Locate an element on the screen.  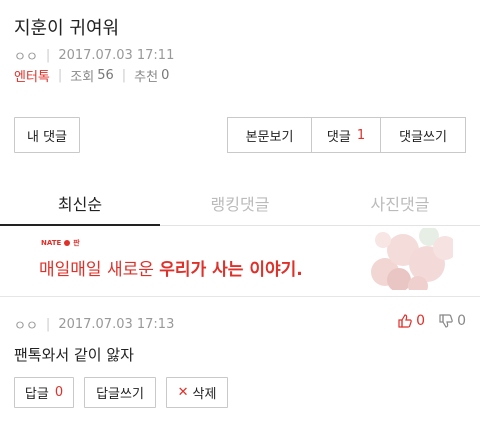
reply-label: 답글 is located at coordinates (36, 394).